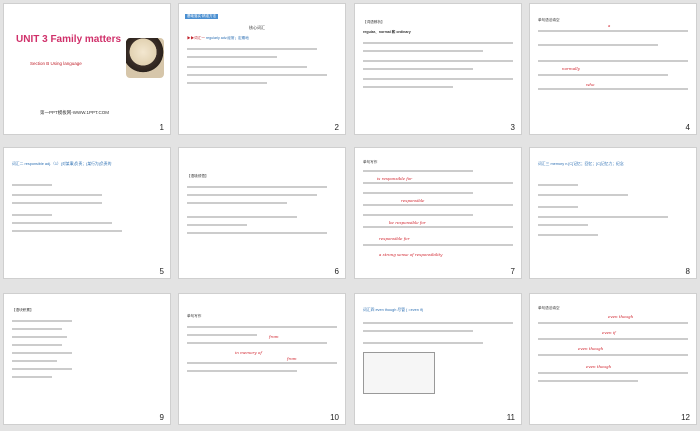 This screenshot has width=700, height=431. What do you see at coordinates (613, 213) in the screenshot?
I see `slide-thumbnail-8: 词汇三 memory n.[C]记忆；回忆；[C]记忆力；纪念 8` at bounding box center [613, 213].